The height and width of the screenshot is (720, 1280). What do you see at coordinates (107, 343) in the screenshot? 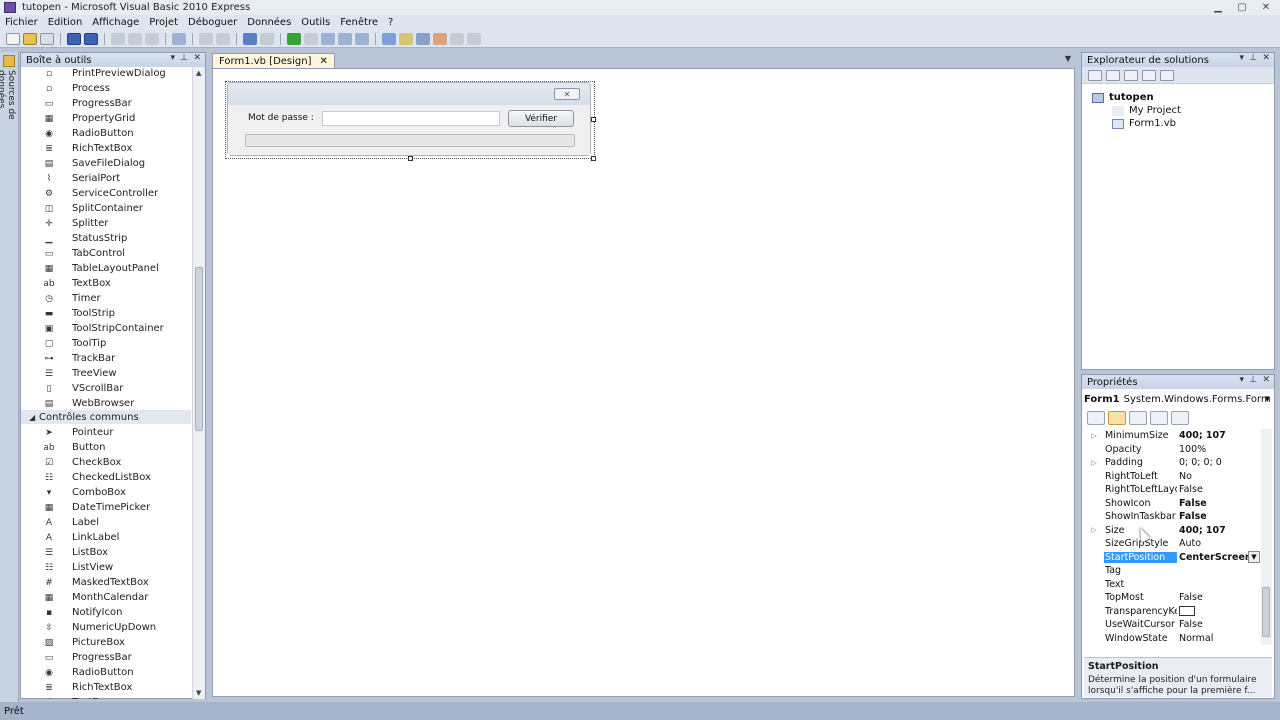
I see `toolbox-item-tooltip: ▢ ToolTip` at bounding box center [107, 343].